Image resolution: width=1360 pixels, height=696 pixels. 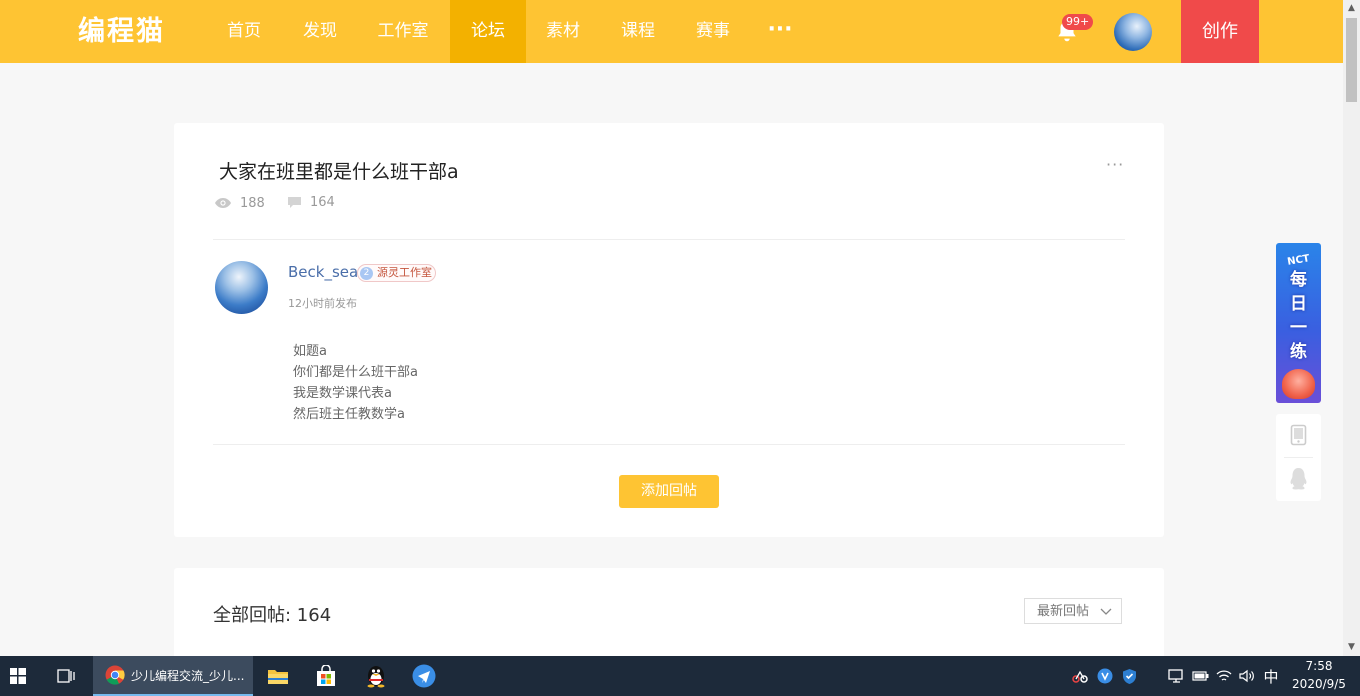 I want to click on phone-icon, so click(x=1298, y=435).